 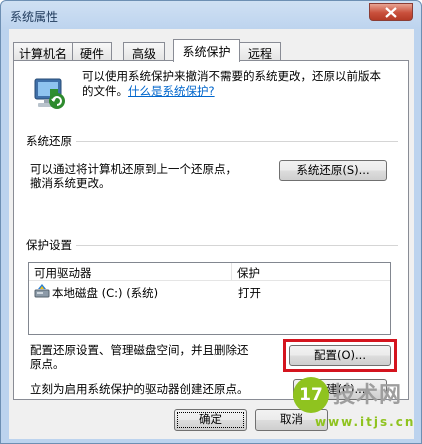 I want to click on ok-button: 确定, so click(x=210, y=420).